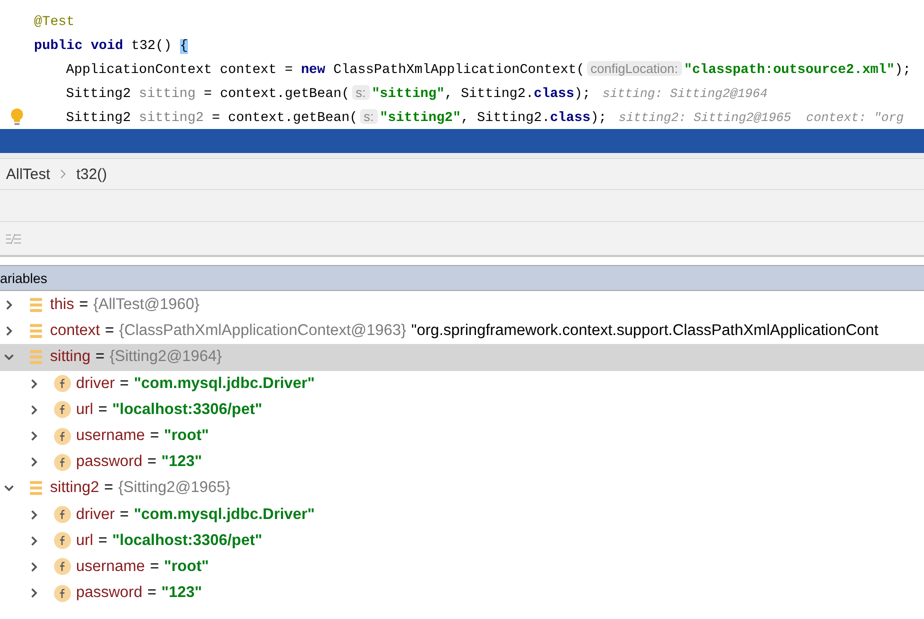 The image size is (924, 619). I want to click on variable-row: sitting2 = {Sitting2@1965}, so click(462, 488).